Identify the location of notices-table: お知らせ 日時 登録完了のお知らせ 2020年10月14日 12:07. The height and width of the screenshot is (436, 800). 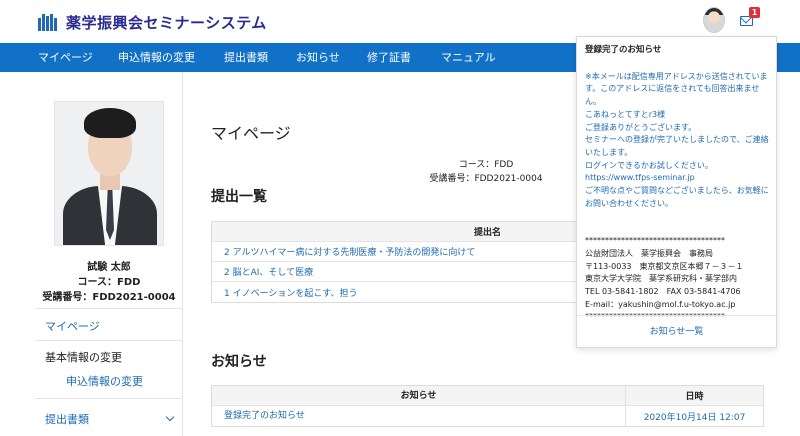
(487, 406).